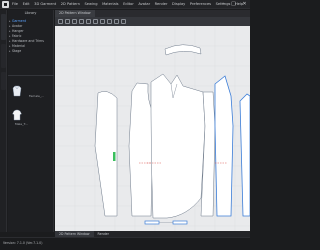  Describe the element at coordinates (17, 26) in the screenshot. I see `library-tree-label: Avatar` at that location.